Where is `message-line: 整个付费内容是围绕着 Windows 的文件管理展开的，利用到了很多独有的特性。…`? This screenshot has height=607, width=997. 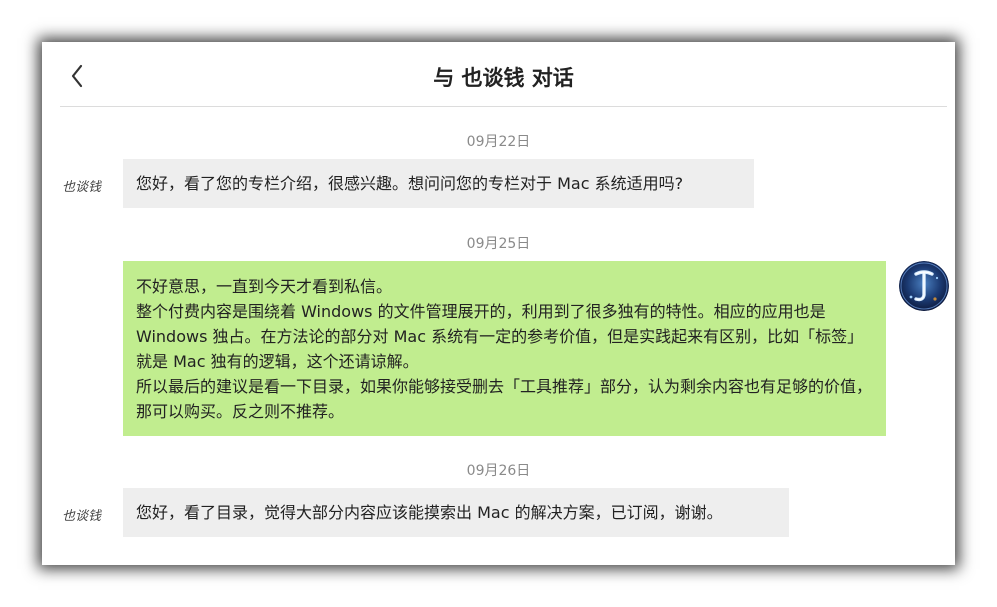
message-line: 整个付费内容是围绕着 Windows 的文件管理展开的，利用到了很多独有的特性。… is located at coordinates (500, 336).